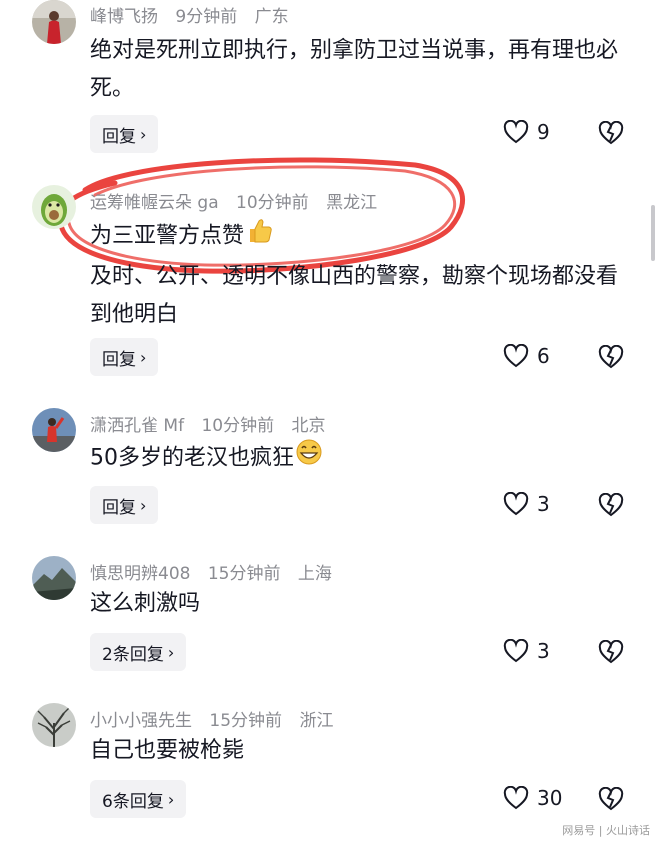 The width and height of the screenshot is (660, 844). I want to click on comment-meta: 小小小强先生 15分钟前 浙江, so click(217, 718).